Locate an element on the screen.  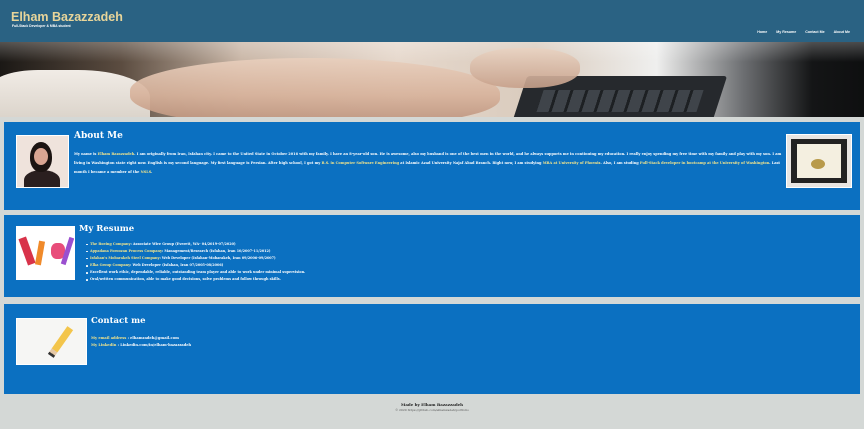
contact-email: My email address : elhamzadeh@gmail.com is located at coordinates (141, 338).